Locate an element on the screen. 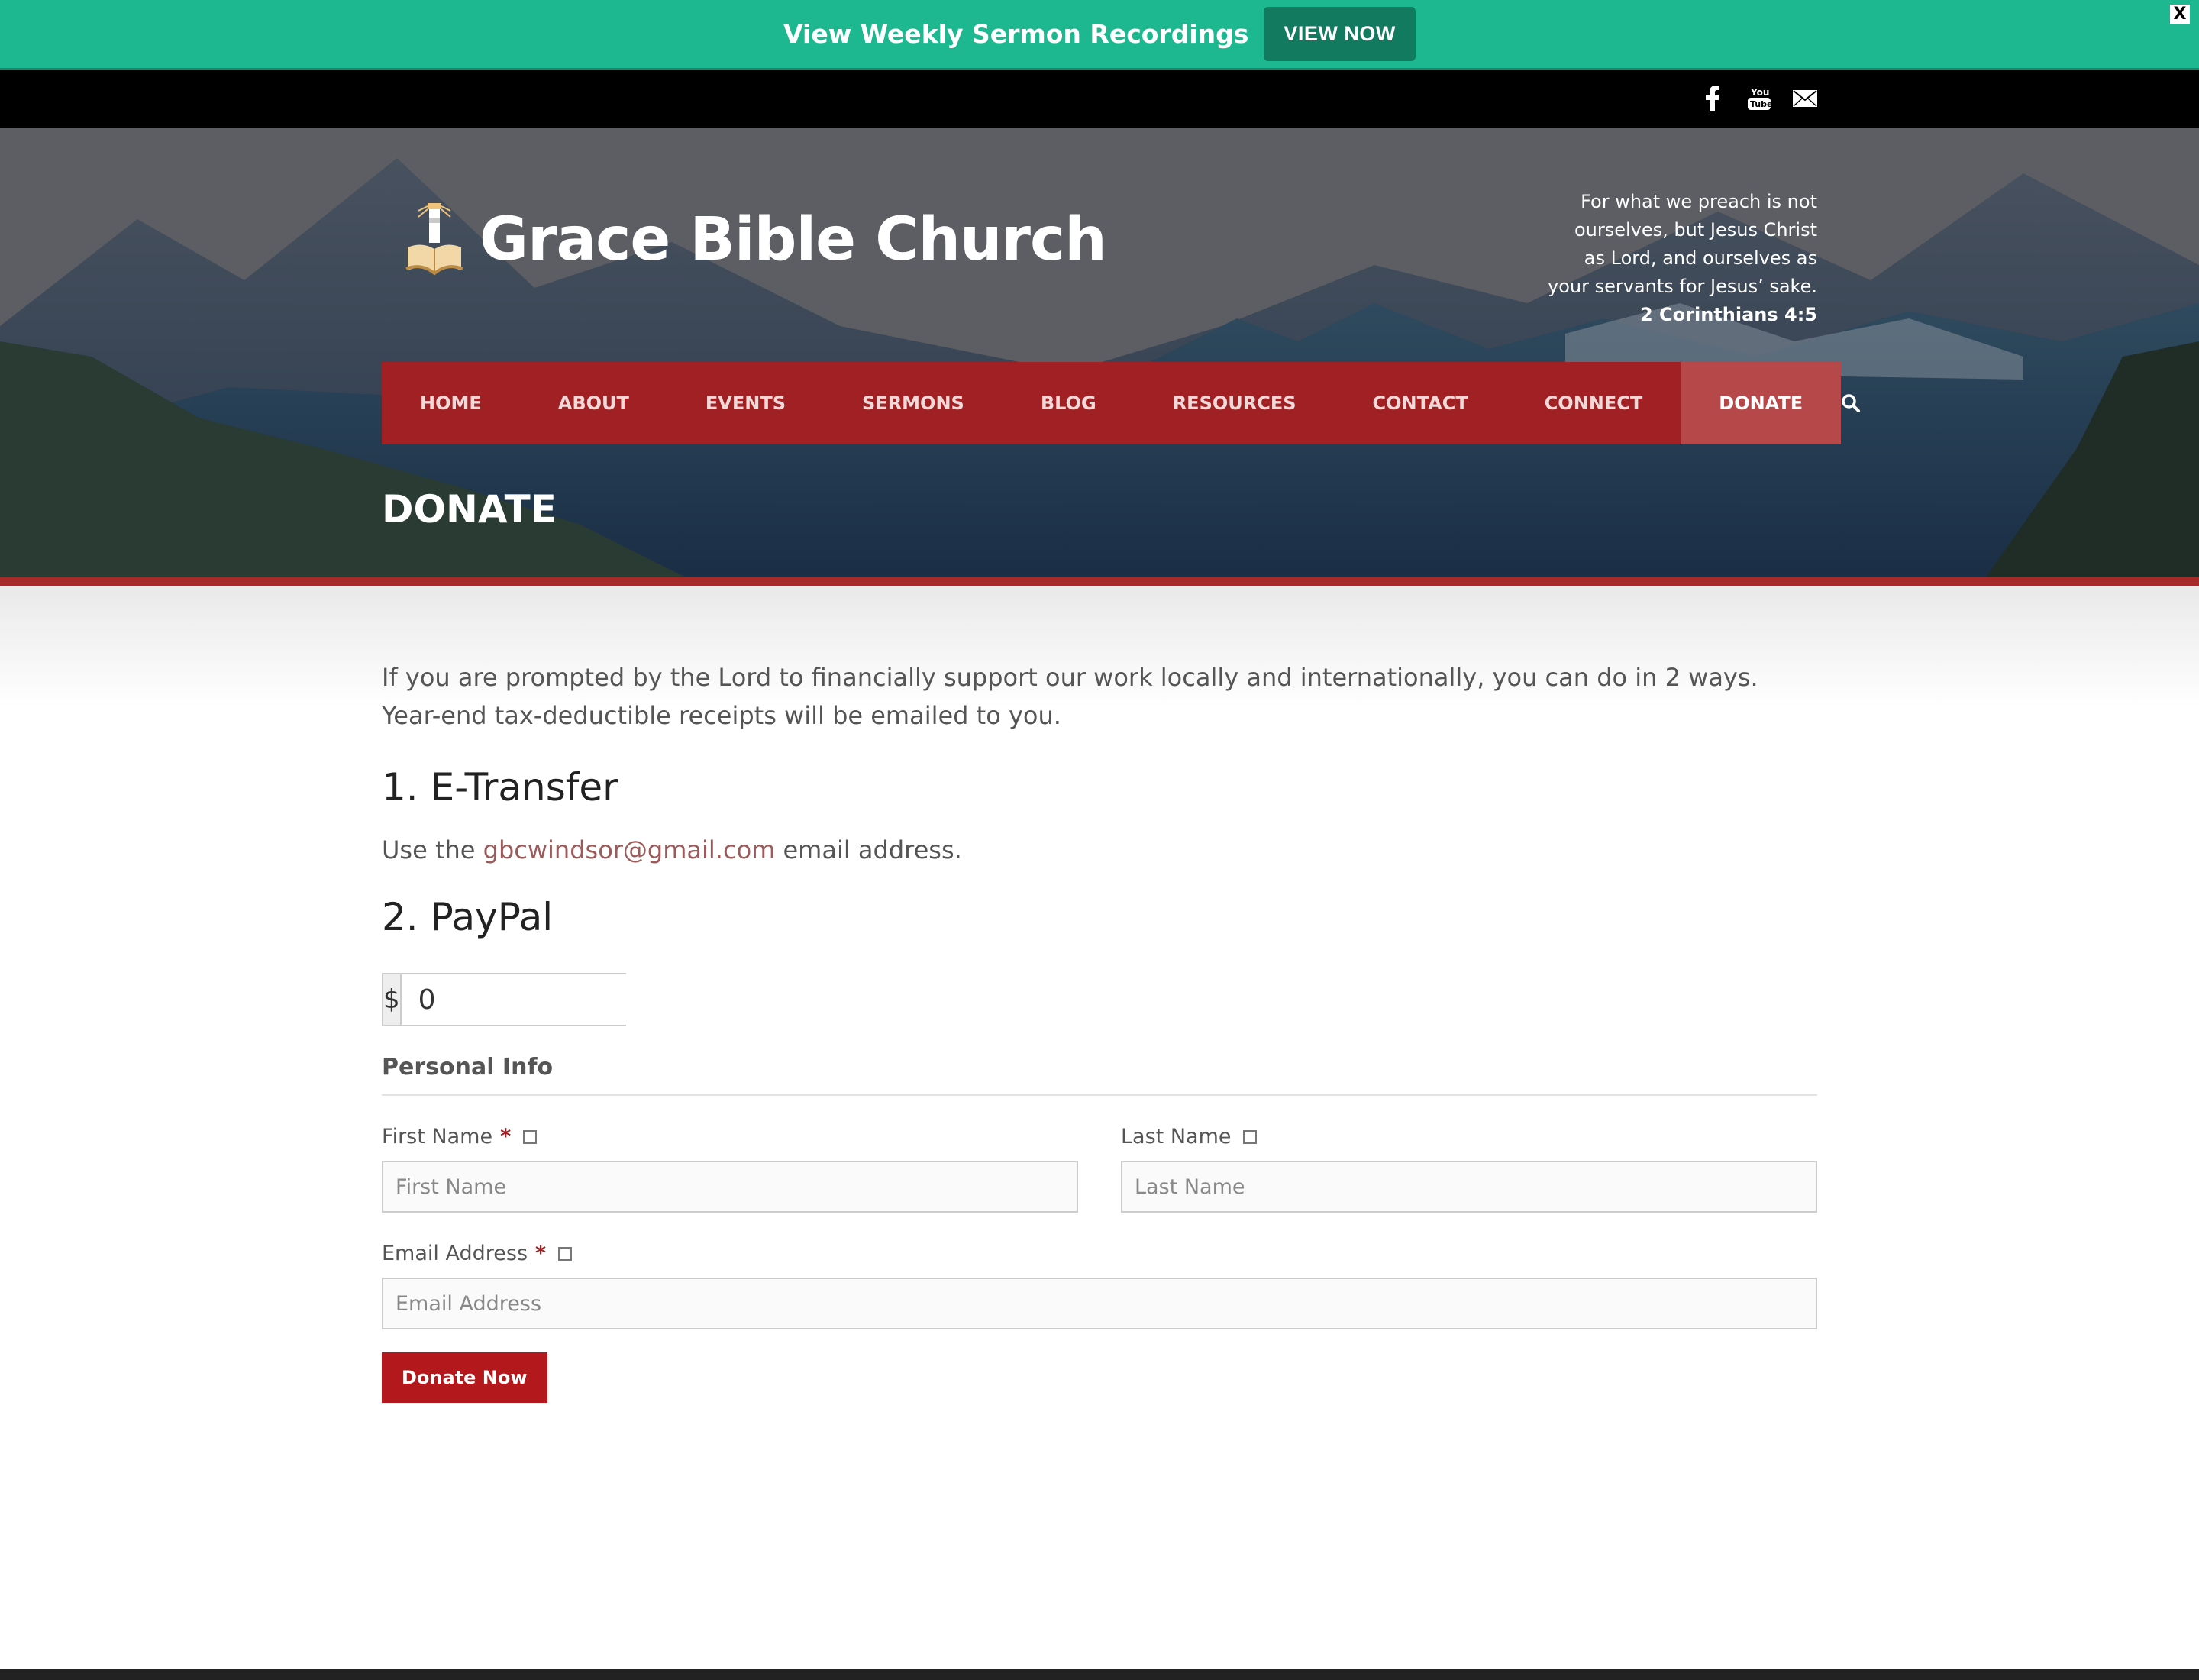 This screenshot has width=2199, height=1680. donation-amount-group: $ is located at coordinates (571, 1000).